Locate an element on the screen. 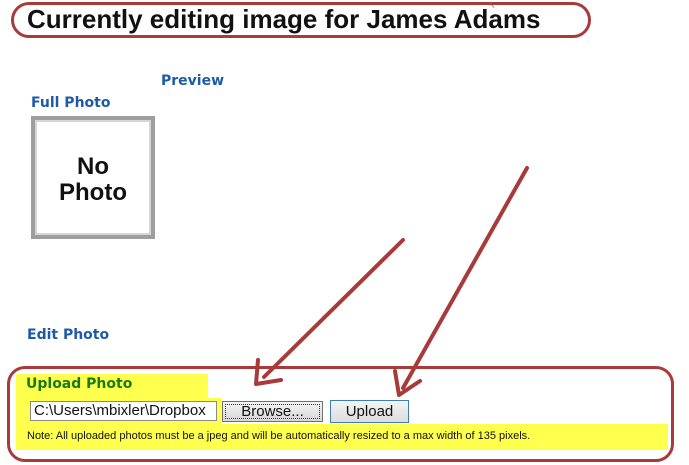 The width and height of the screenshot is (689, 465). preview-heading: Preview is located at coordinates (193, 81).